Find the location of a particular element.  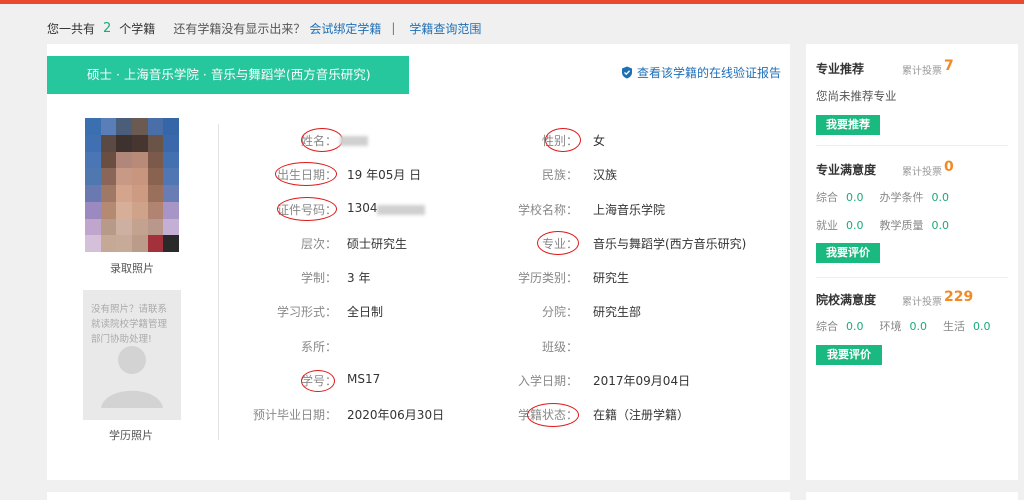

field-value: 全日制 is located at coordinates (365, 312).